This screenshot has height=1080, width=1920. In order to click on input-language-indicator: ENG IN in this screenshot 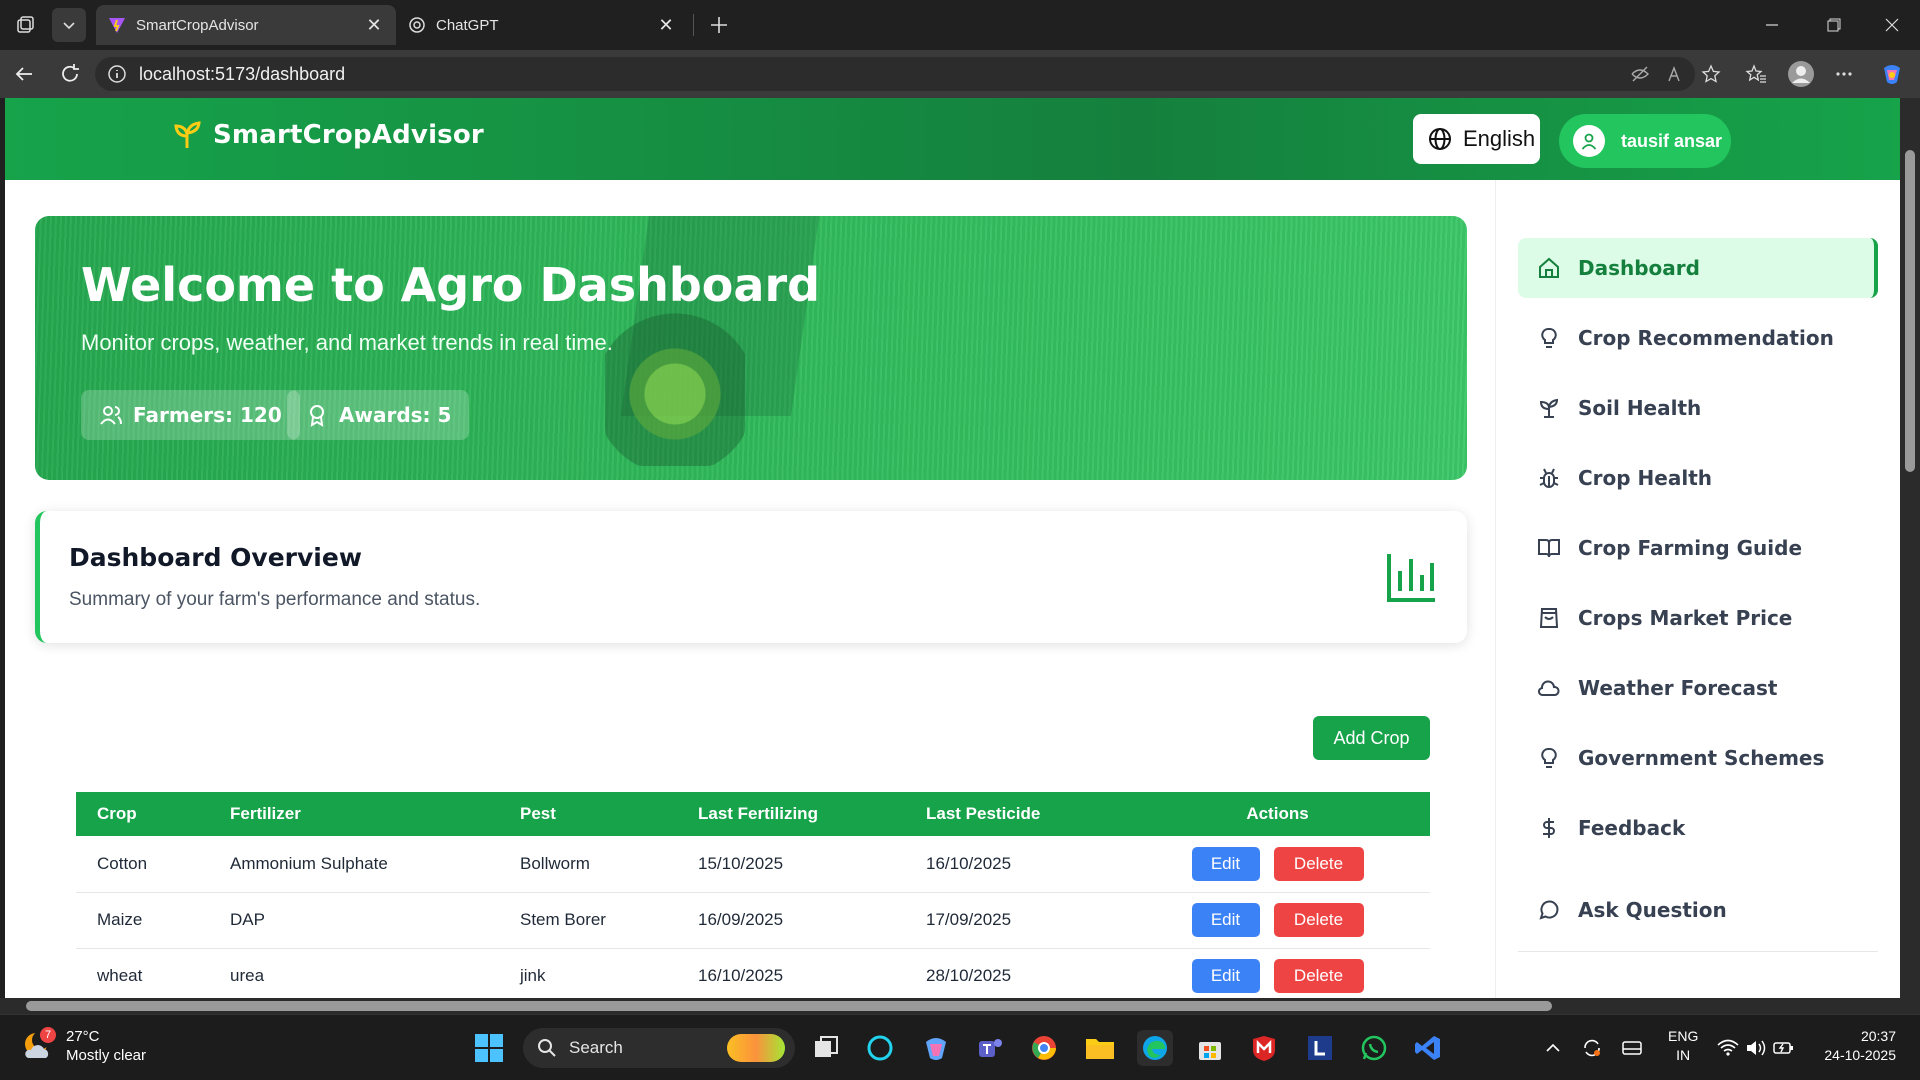, I will do `click(1683, 1046)`.